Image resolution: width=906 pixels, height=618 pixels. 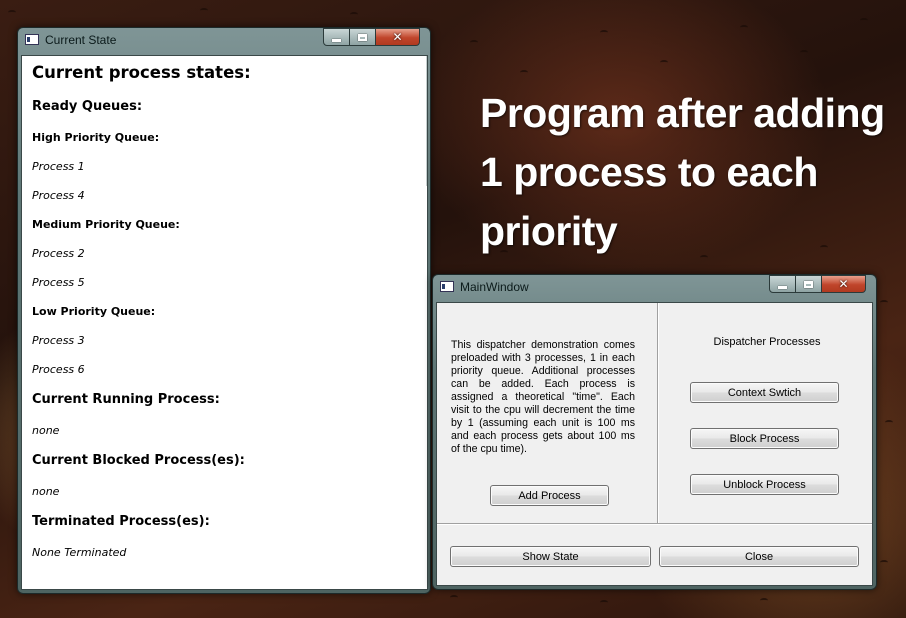 I want to click on block-process-button: Block Process, so click(x=764, y=438).